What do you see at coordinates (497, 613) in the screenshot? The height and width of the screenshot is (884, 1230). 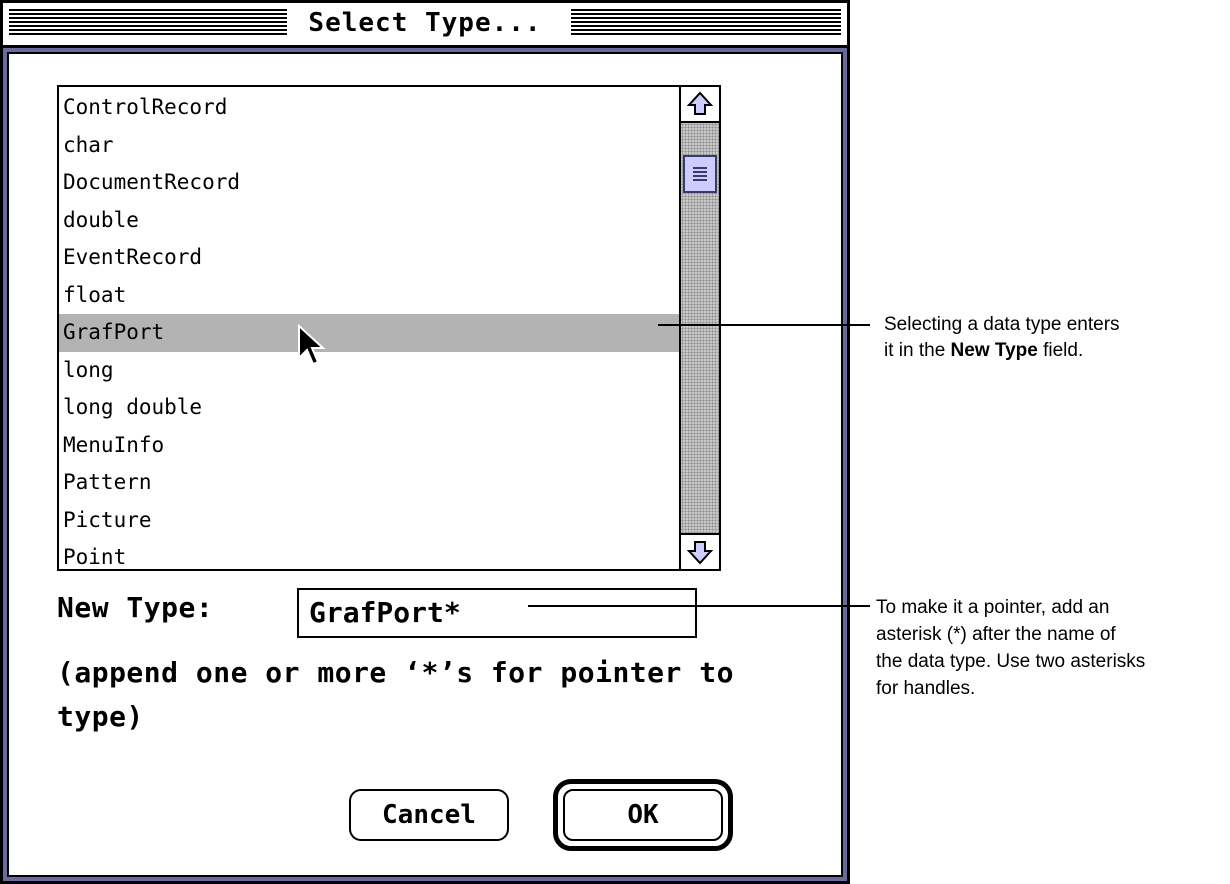 I see `new-type-field: GrafPort*` at bounding box center [497, 613].